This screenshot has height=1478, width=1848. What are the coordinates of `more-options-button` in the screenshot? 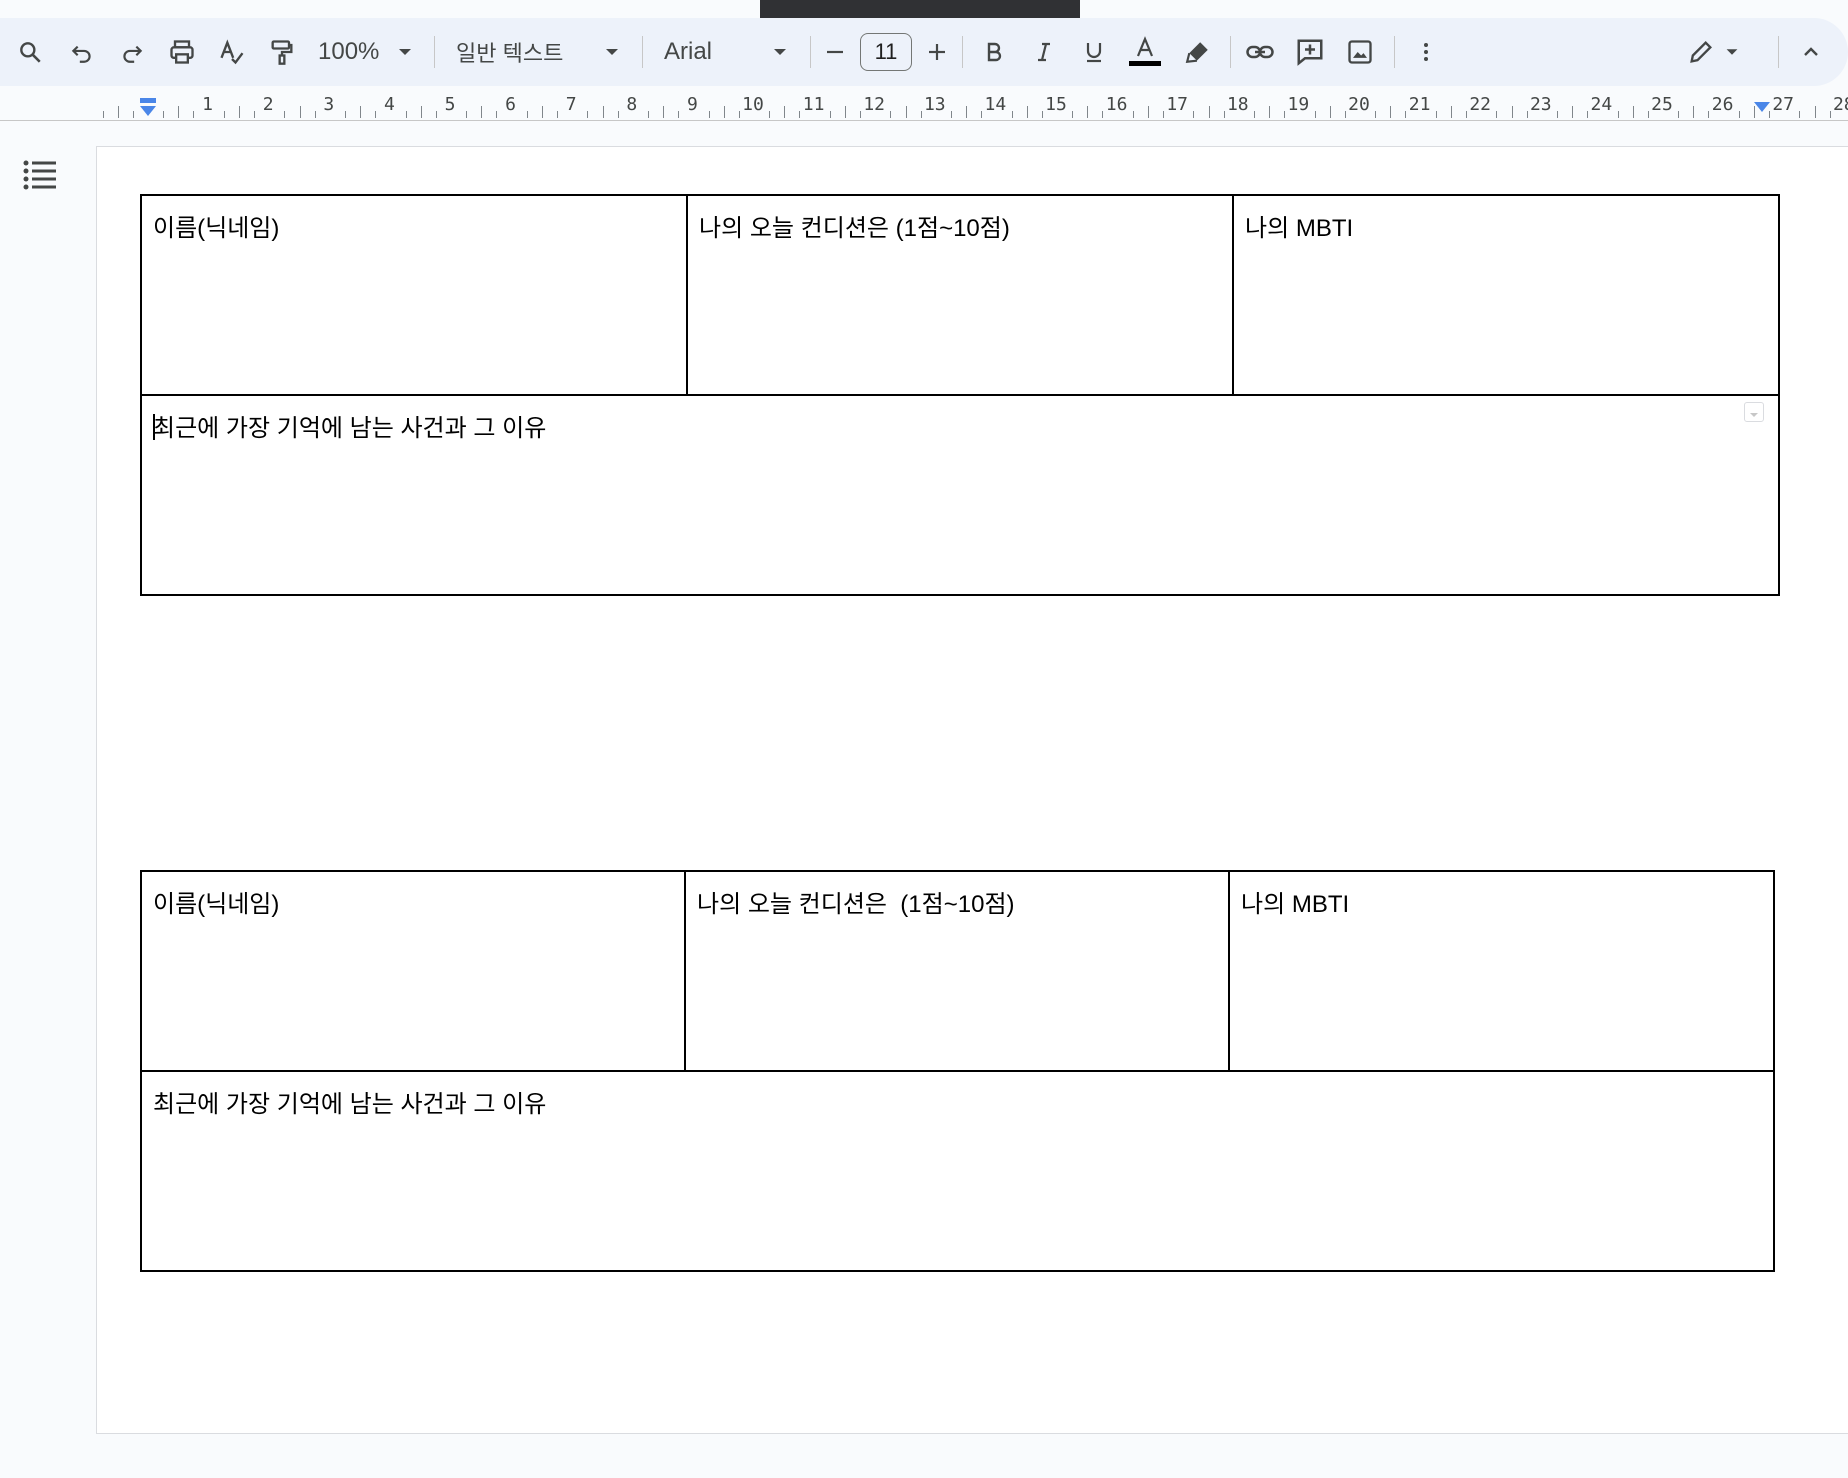 It's located at (1426, 52).